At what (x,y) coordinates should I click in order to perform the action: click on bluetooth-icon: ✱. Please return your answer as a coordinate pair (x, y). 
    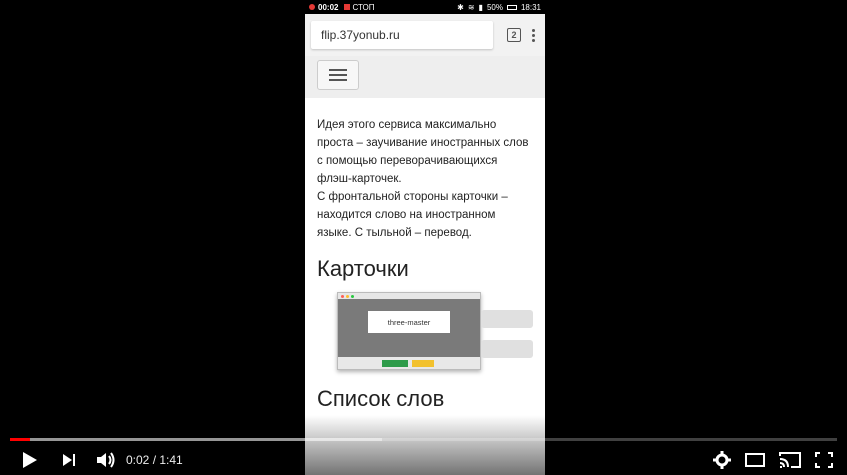
    Looking at the image, I should click on (460, 7).